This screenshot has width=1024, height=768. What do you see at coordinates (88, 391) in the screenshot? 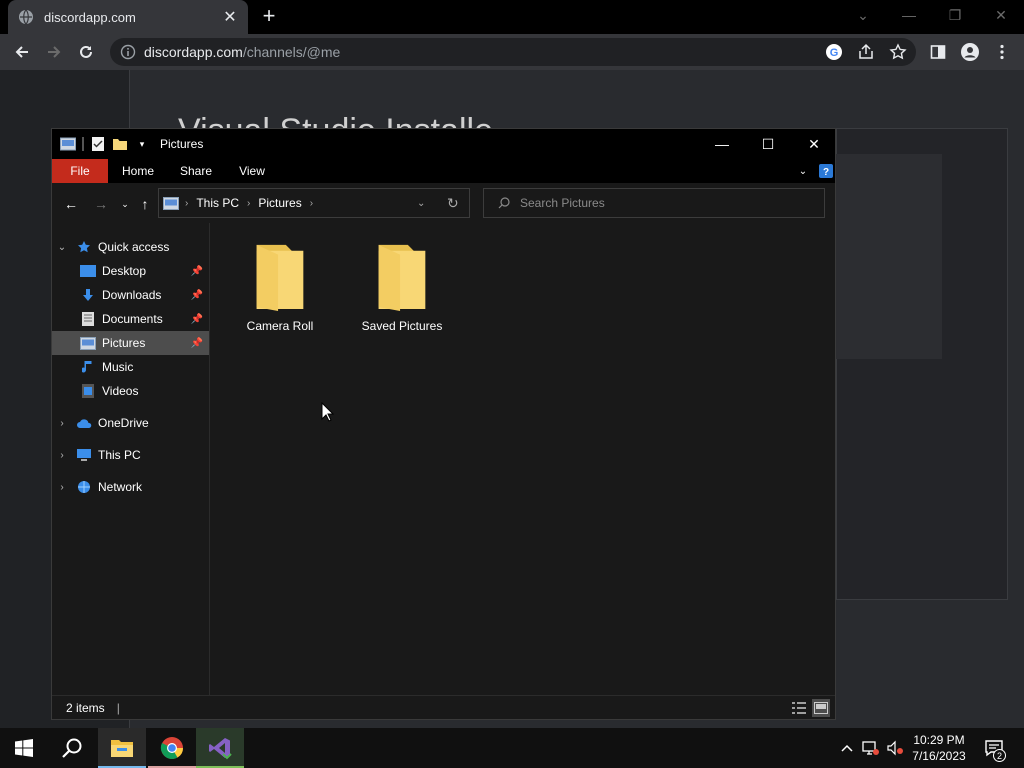
I see `videos-icon` at bounding box center [88, 391].